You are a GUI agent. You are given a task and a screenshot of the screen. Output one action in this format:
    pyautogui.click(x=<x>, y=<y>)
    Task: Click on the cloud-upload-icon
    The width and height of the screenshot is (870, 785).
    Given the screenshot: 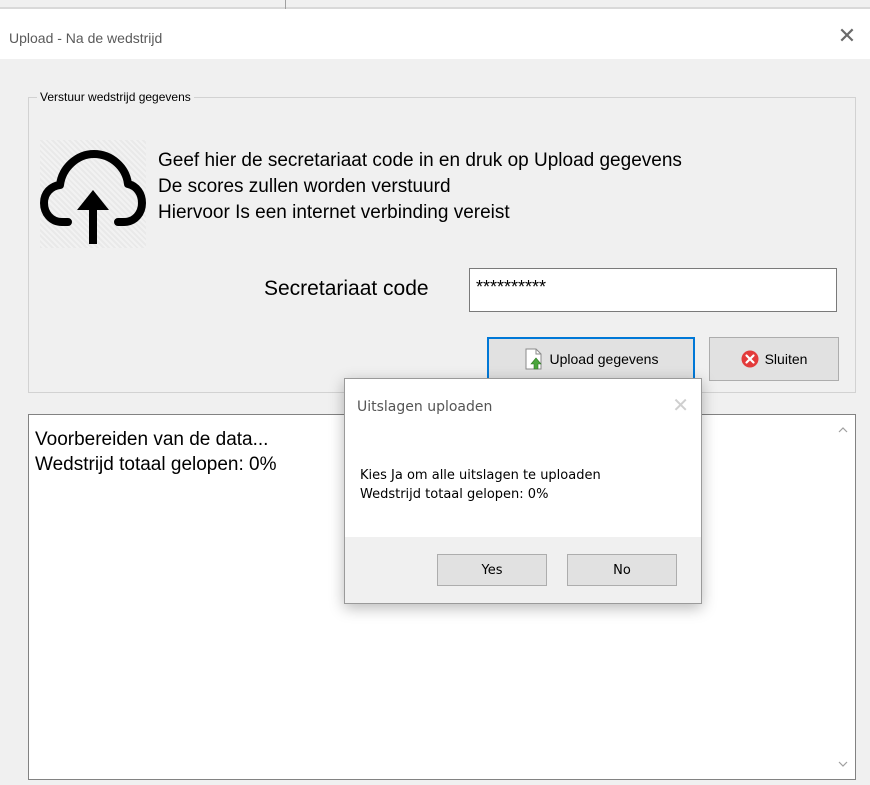 What is the action you would take?
    pyautogui.click(x=93, y=194)
    